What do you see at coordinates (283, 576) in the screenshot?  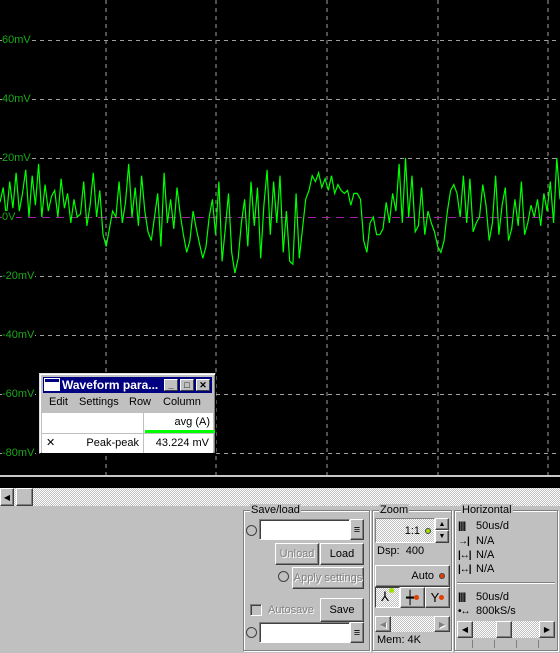 I see `apply-settings-radio` at bounding box center [283, 576].